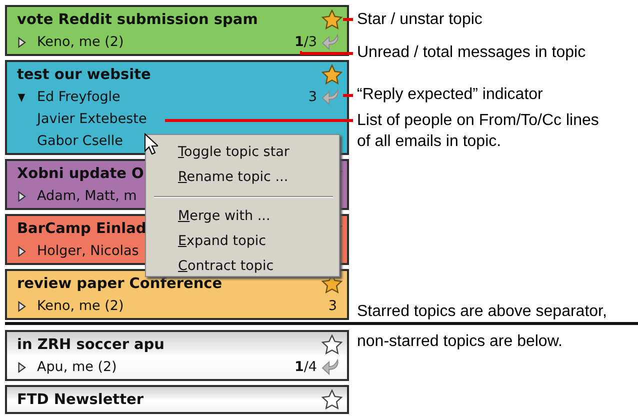 Image resolution: width=638 pixels, height=418 pixels. I want to click on topic-title: BarCamp Einlad, so click(81, 229).